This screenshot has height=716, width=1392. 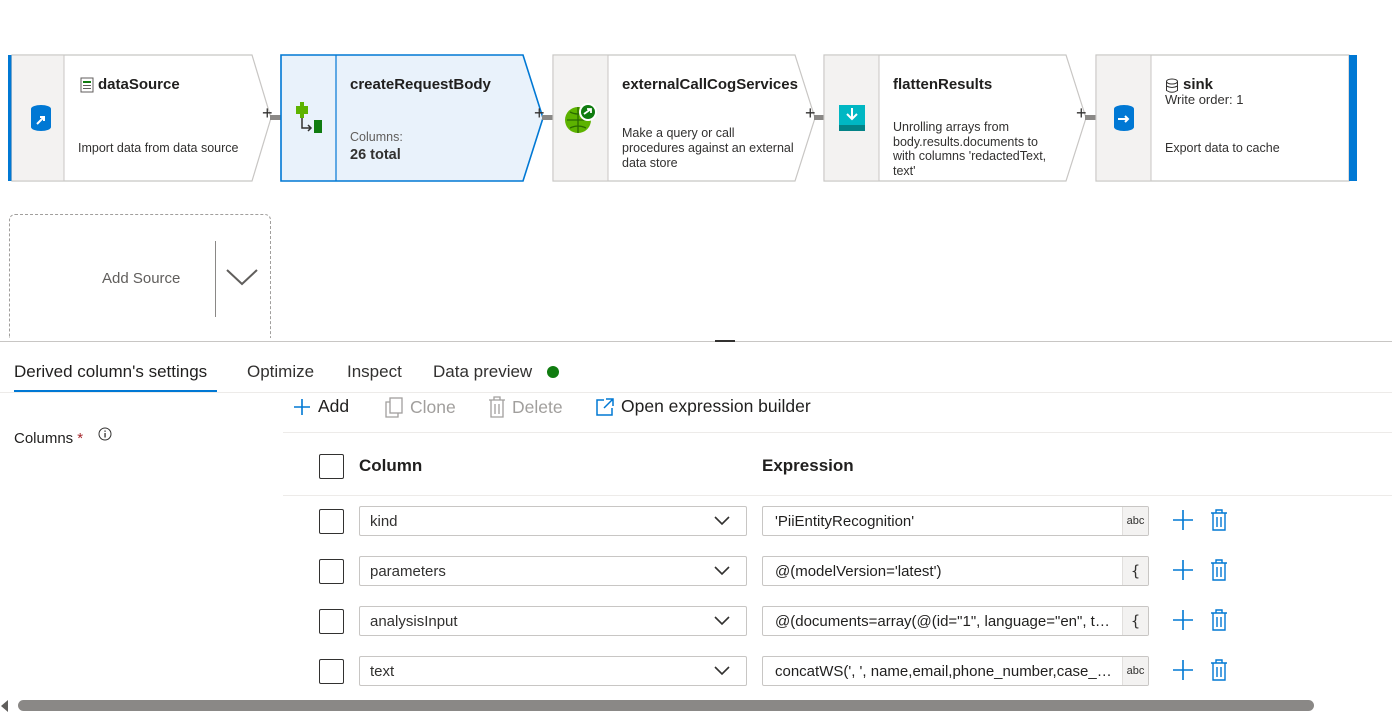 I want to click on column-name: parameters, so click(x=408, y=571).